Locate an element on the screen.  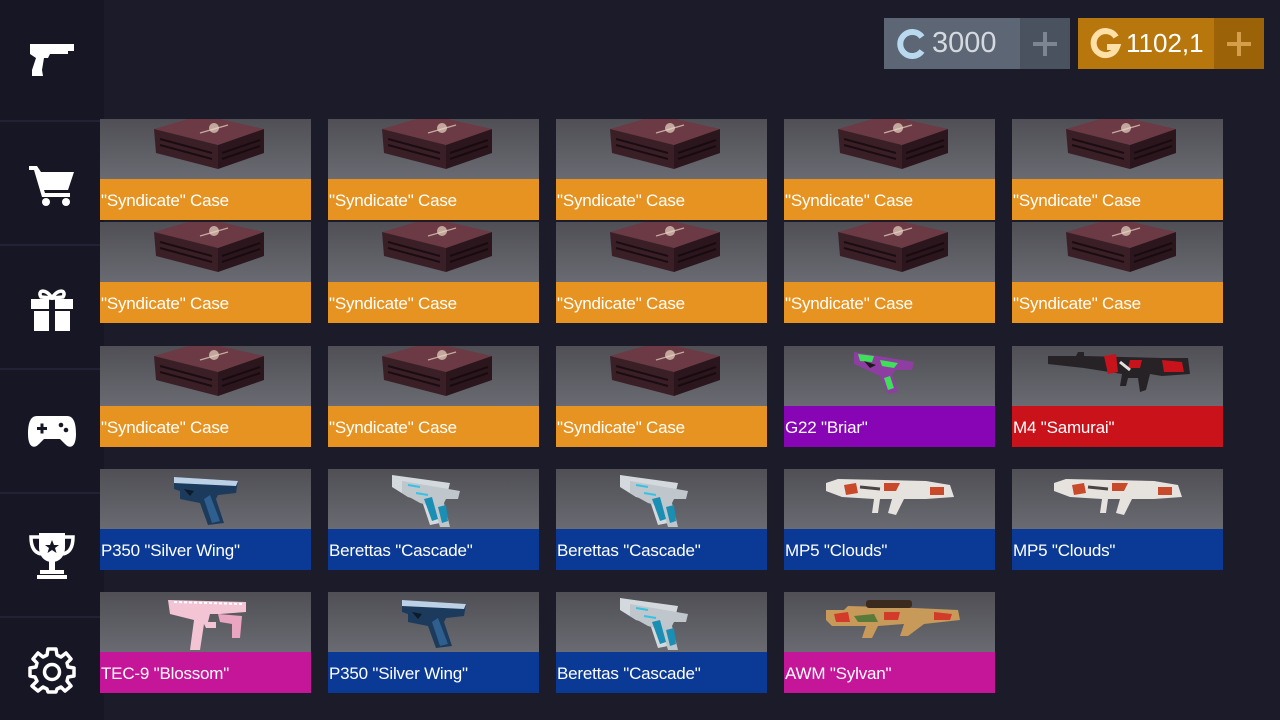
gold-balance: 1102,1 is located at coordinates (1171, 43).